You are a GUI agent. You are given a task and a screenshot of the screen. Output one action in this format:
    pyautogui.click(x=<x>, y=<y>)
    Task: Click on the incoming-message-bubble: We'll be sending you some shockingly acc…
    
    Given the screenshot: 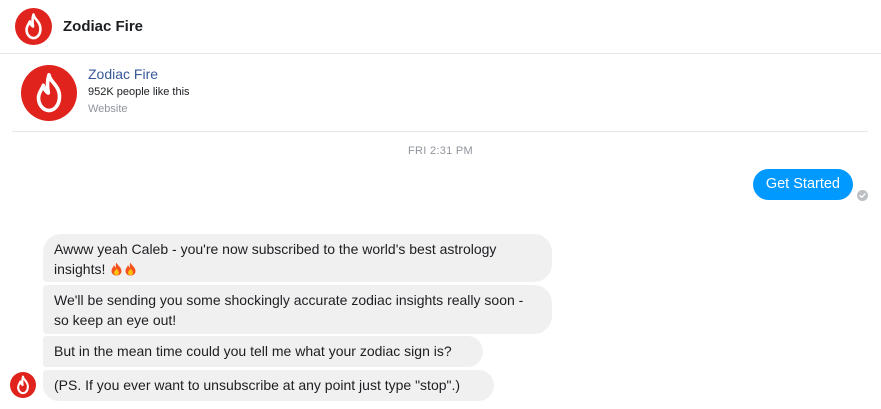 What is the action you would take?
    pyautogui.click(x=297, y=309)
    